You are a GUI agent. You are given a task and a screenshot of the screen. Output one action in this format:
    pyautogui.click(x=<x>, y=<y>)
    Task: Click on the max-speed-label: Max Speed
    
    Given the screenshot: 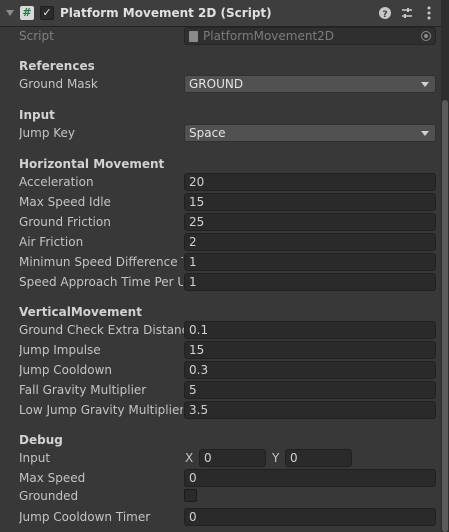 What is the action you would take?
    pyautogui.click(x=52, y=478)
    